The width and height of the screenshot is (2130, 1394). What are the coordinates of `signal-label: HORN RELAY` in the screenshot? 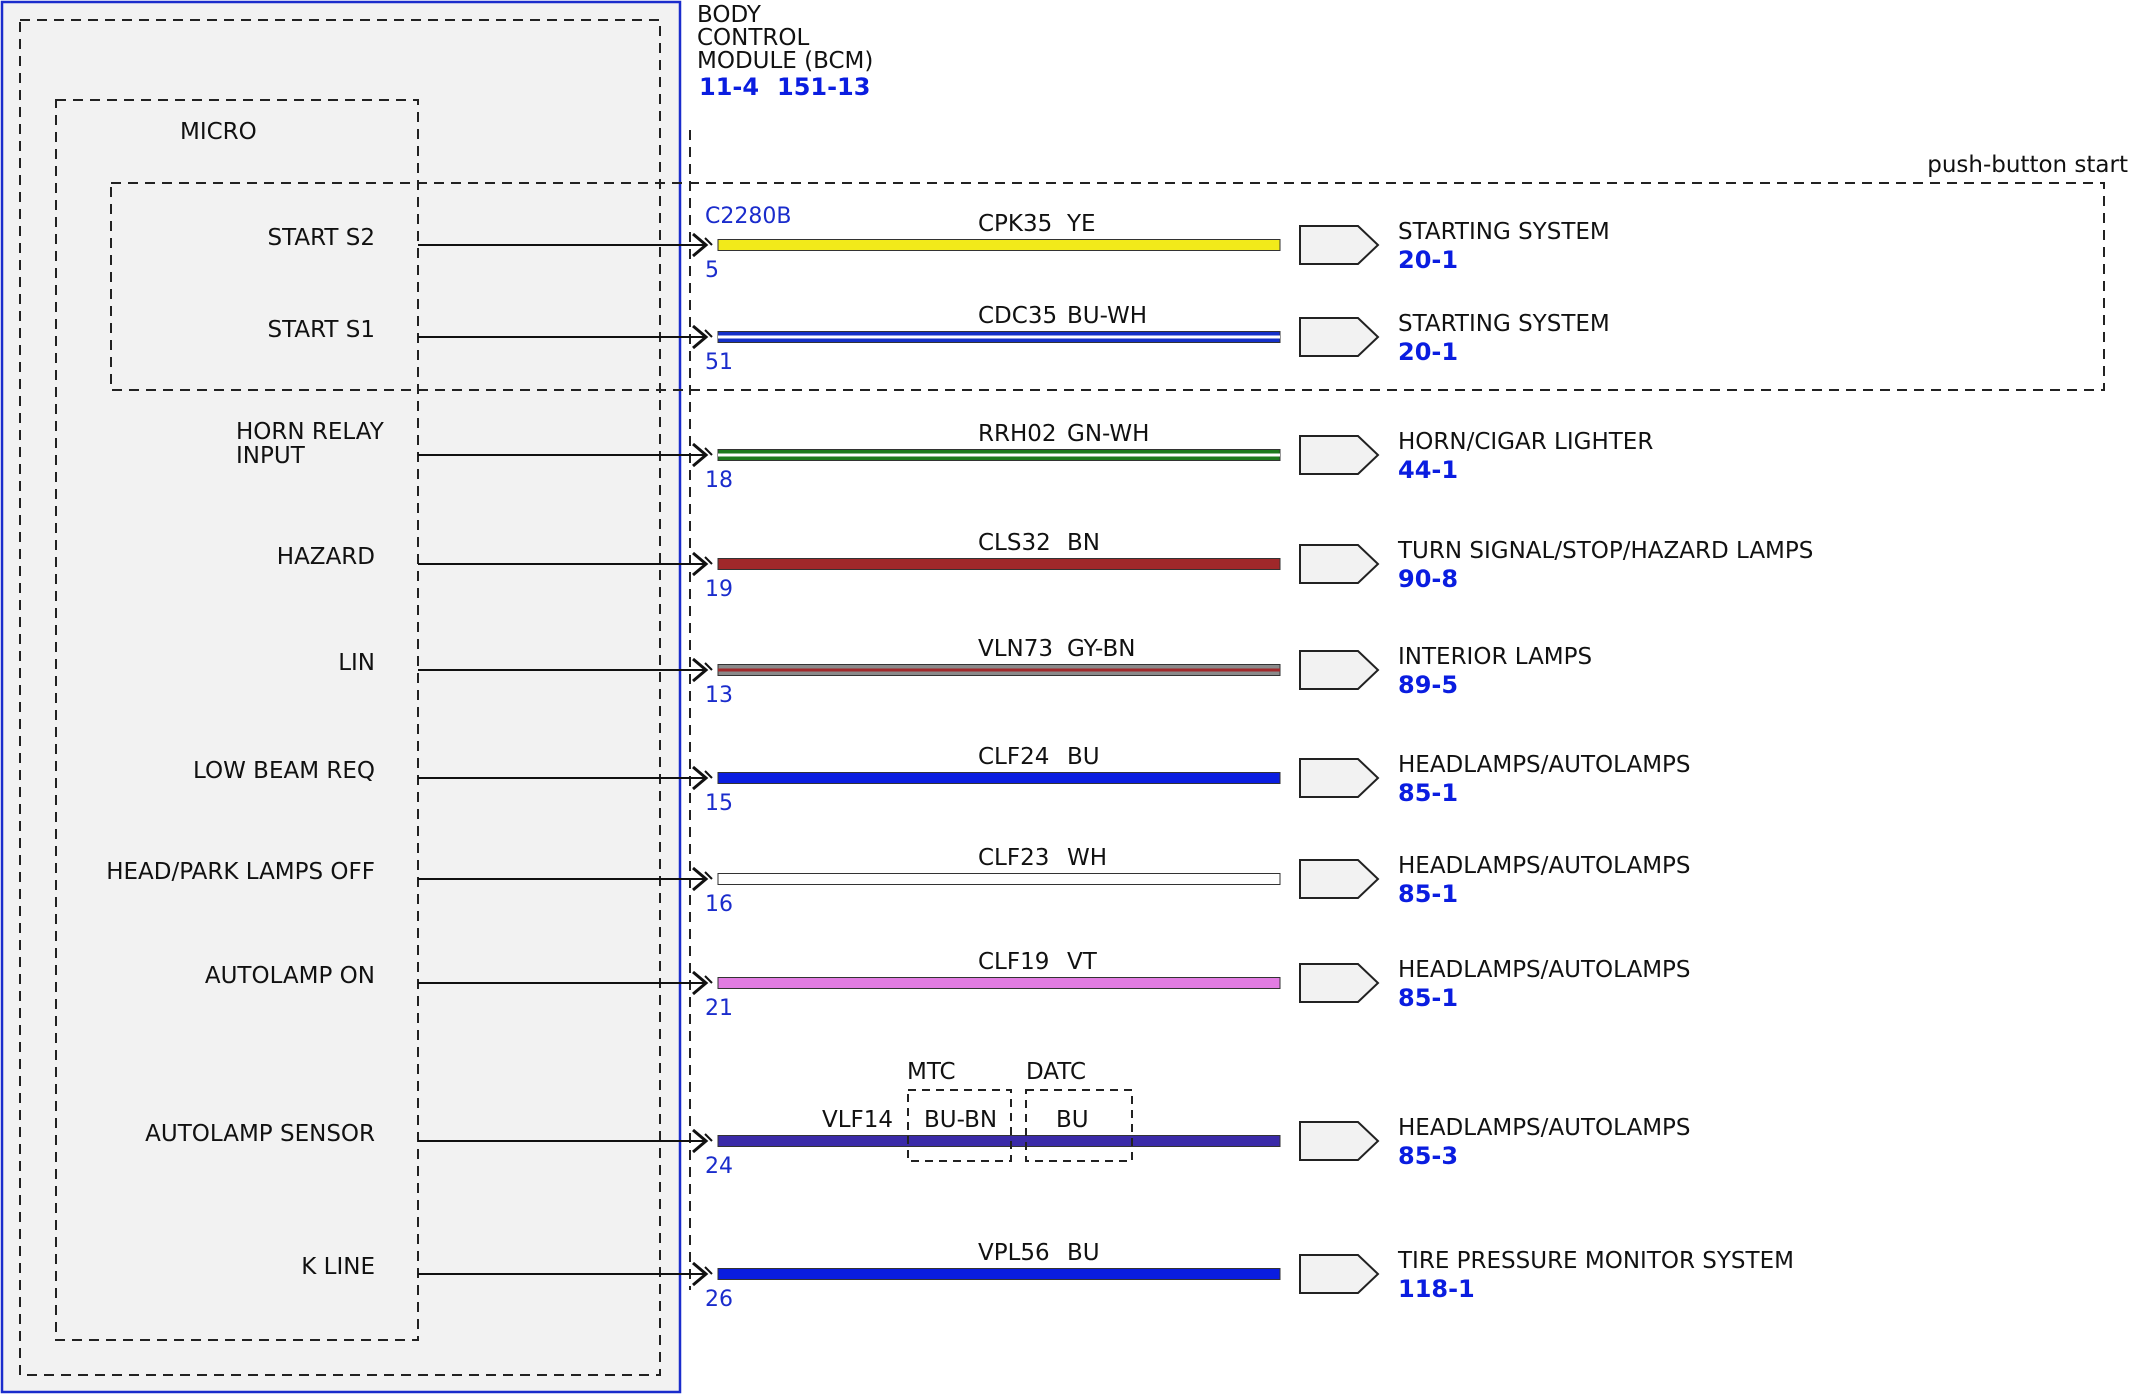 It's located at (310, 432).